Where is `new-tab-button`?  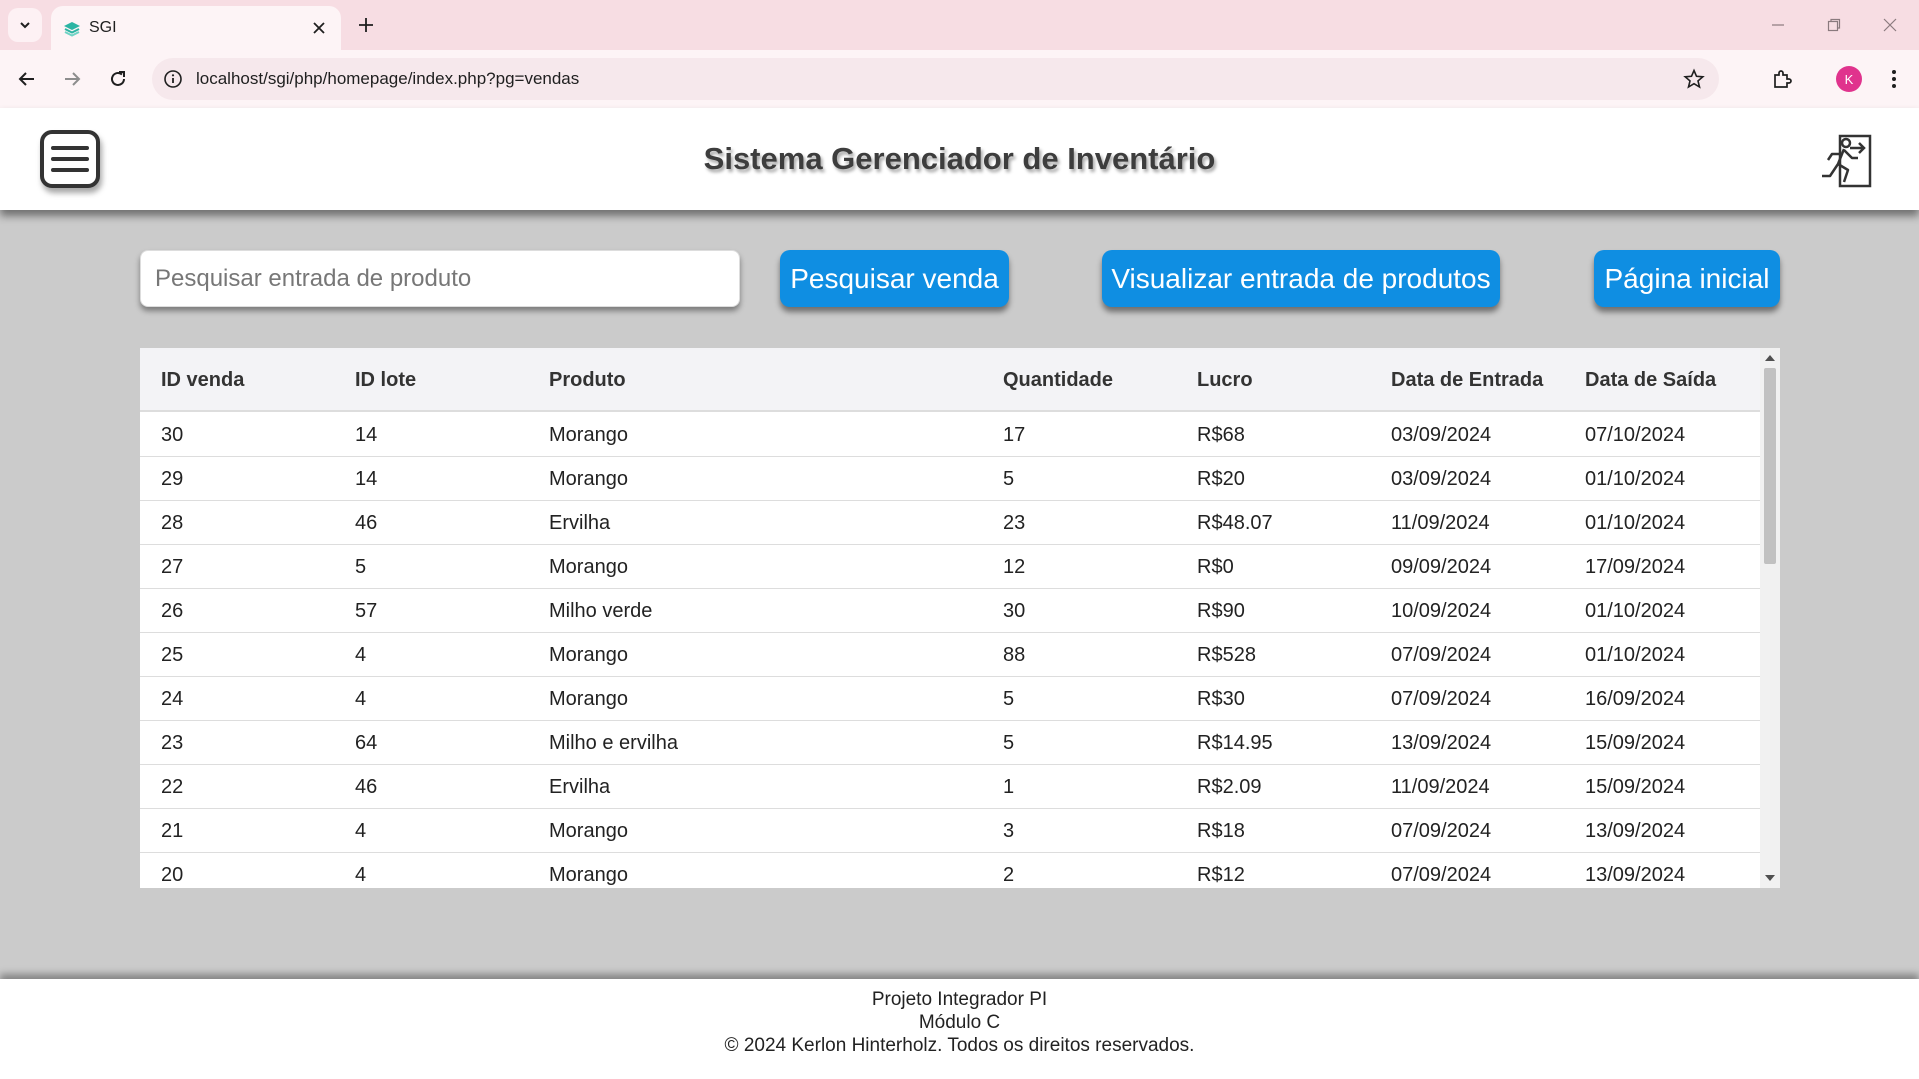 new-tab-button is located at coordinates (366, 25).